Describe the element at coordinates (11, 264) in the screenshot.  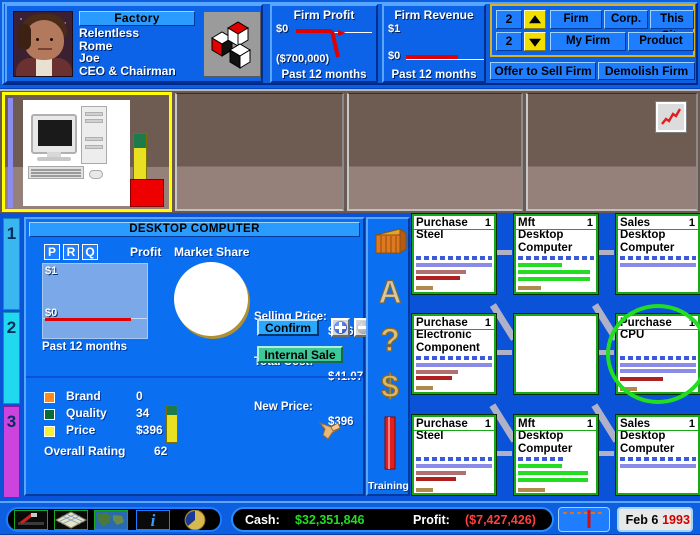
I see `product-tab-1: 1` at that location.